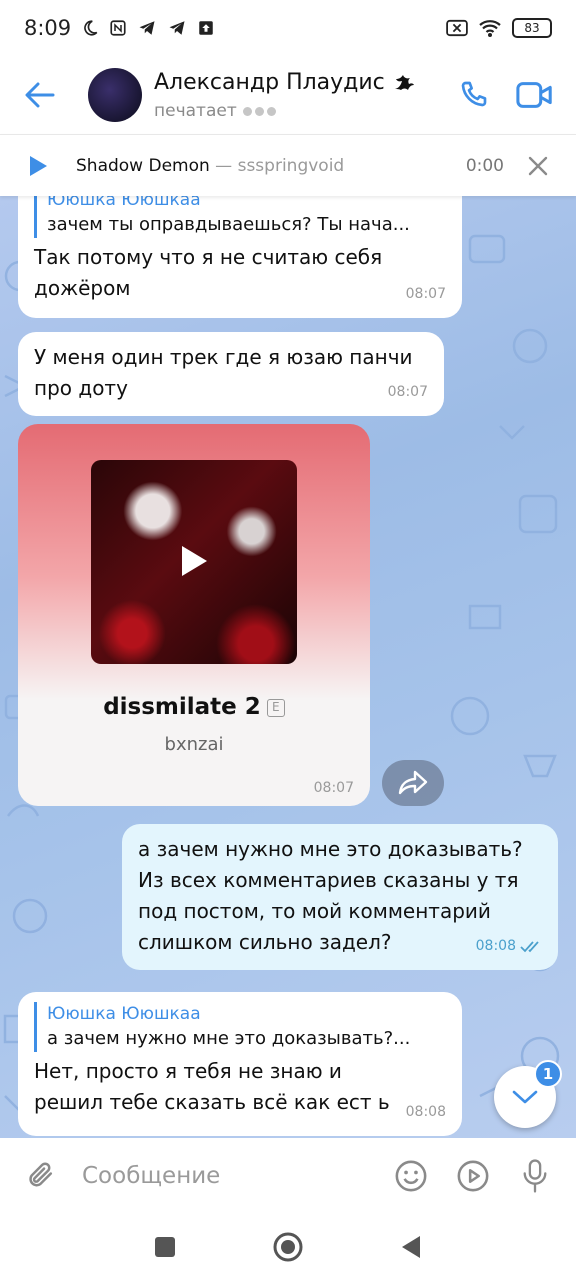 The width and height of the screenshot is (576, 1280). I want to click on microphone-icon, so click(535, 1176).